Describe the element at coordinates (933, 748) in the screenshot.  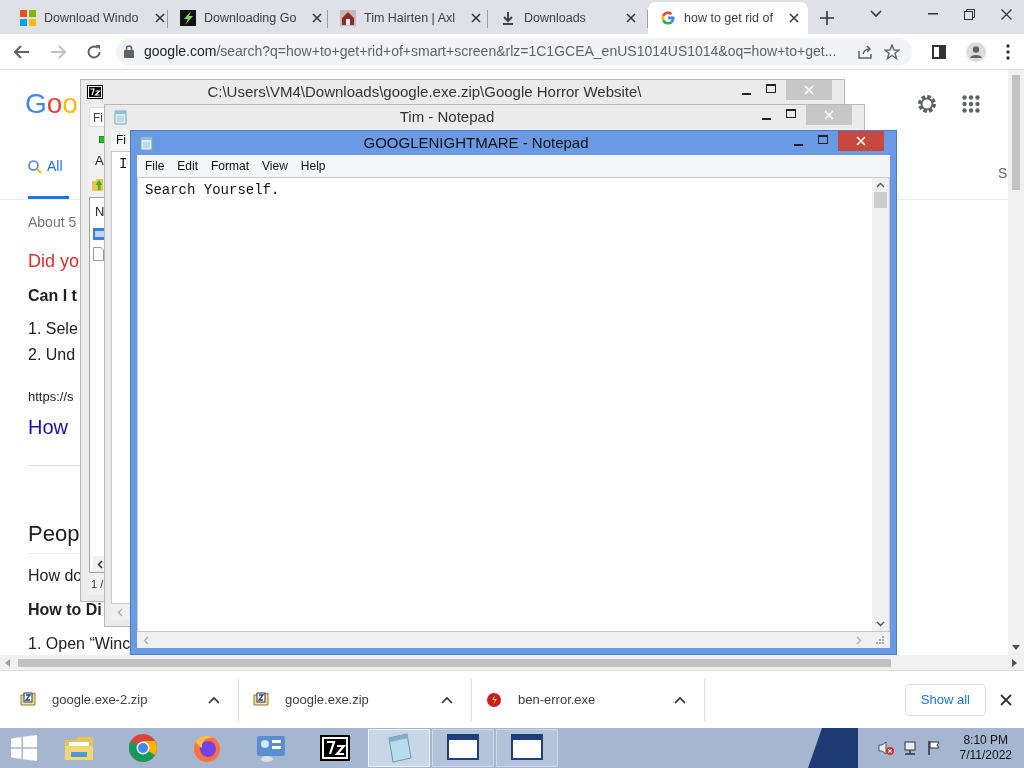
I see `flag-icon` at that location.